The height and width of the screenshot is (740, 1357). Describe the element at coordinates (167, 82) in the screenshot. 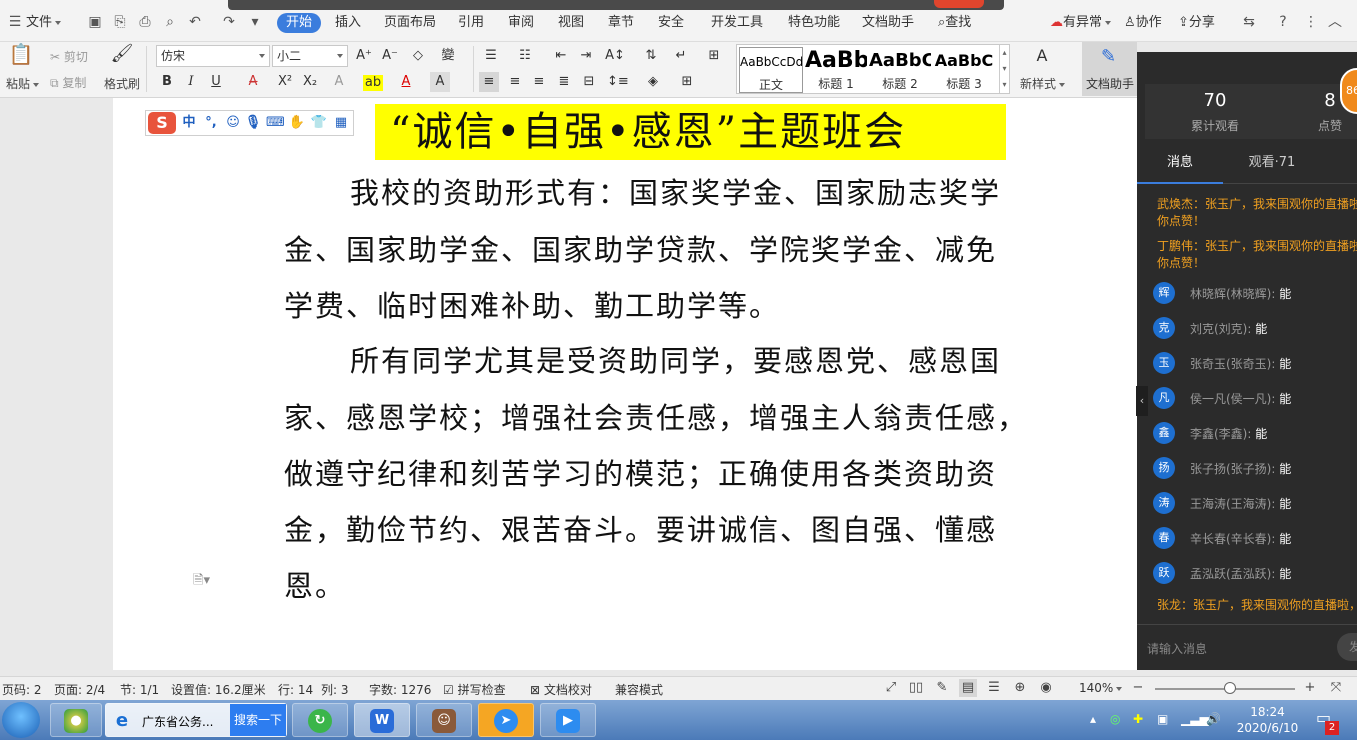

I see `bold-icon: B` at that location.